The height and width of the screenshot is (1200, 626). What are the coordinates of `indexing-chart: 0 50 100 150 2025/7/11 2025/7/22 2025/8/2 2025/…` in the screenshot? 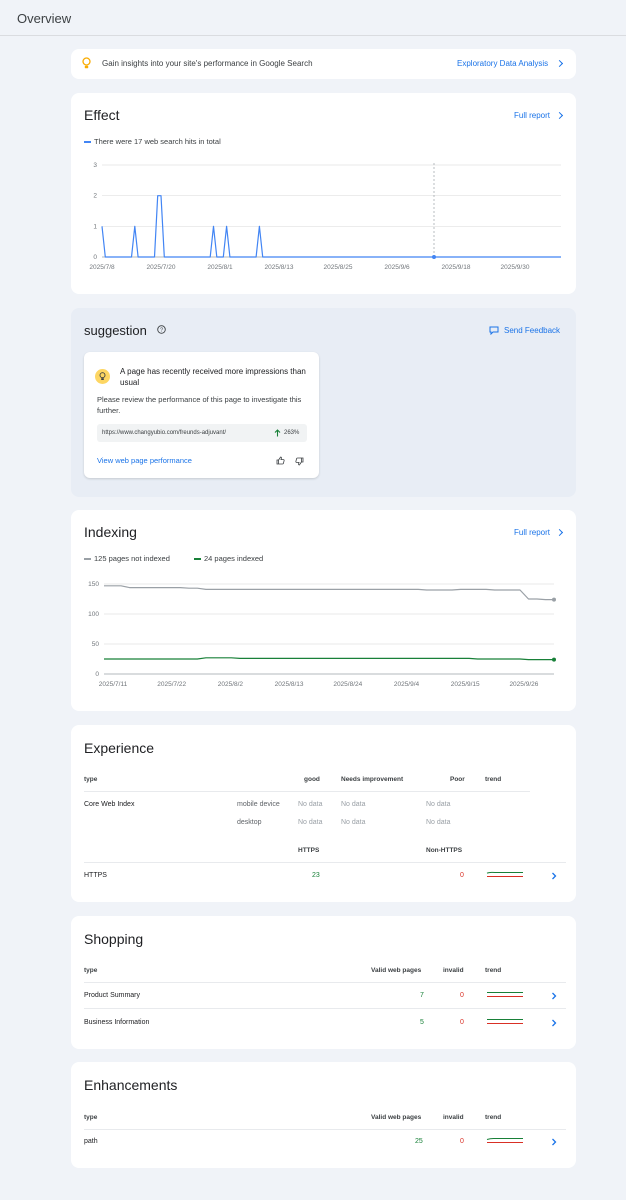 It's located at (323, 634).